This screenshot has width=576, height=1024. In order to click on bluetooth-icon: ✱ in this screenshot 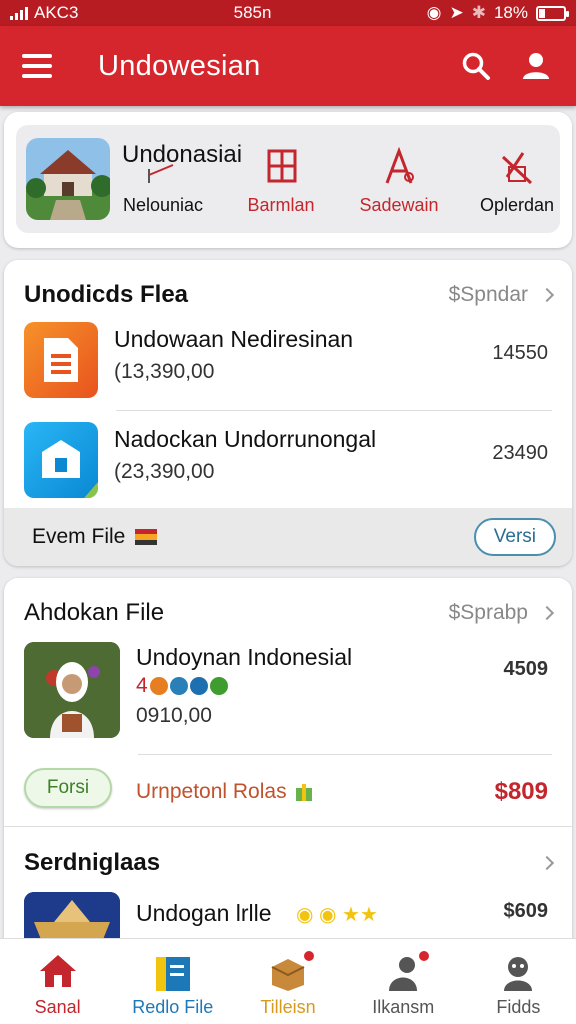, I will do `click(478, 12)`.